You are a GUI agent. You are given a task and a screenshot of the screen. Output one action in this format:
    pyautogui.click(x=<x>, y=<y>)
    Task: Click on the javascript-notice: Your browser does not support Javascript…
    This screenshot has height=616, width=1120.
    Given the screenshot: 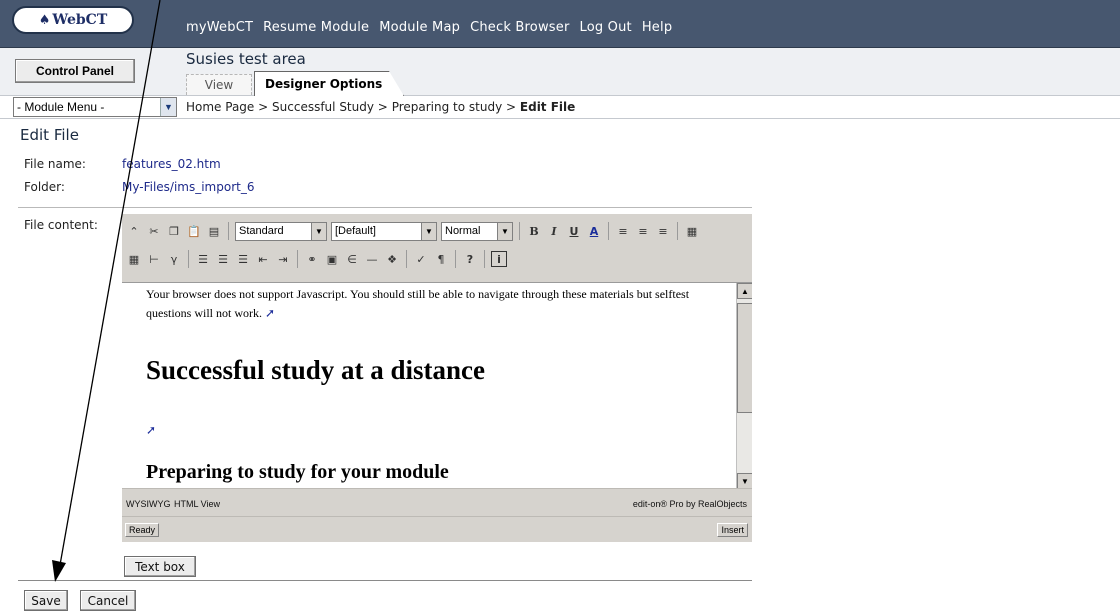 What is the action you would take?
    pyautogui.click(x=436, y=304)
    